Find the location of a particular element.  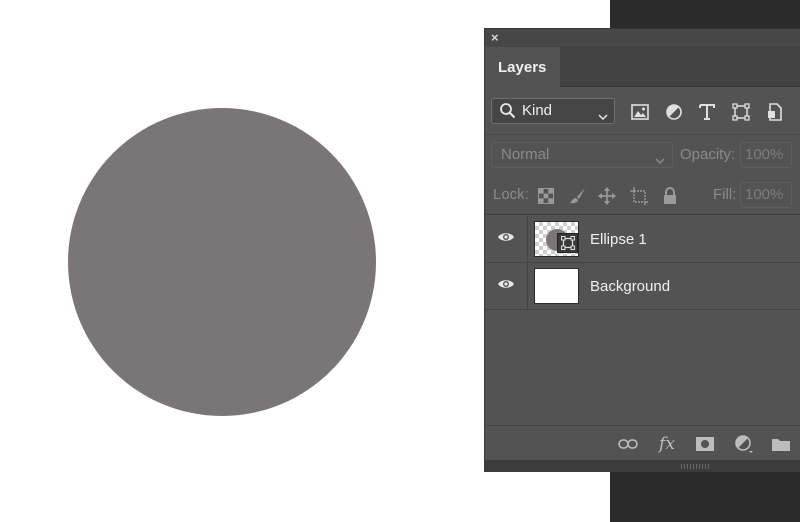

adjustment-filter-icon is located at coordinates (674, 112).